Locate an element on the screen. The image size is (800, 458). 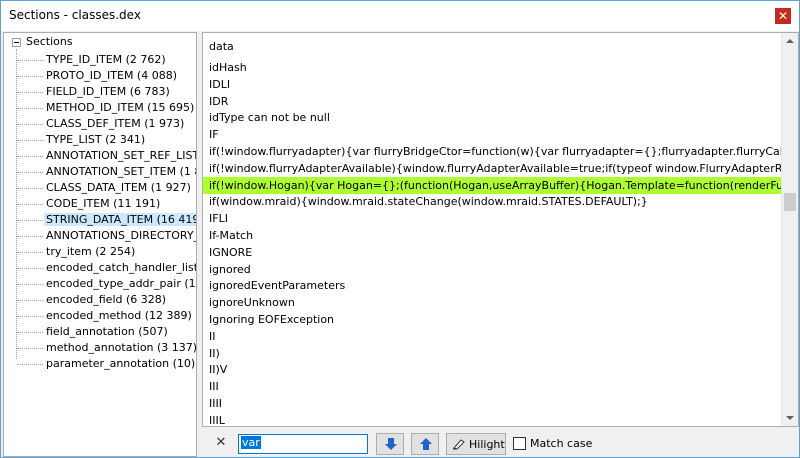
tree-item: field_annotation (507) is located at coordinates (100, 332).